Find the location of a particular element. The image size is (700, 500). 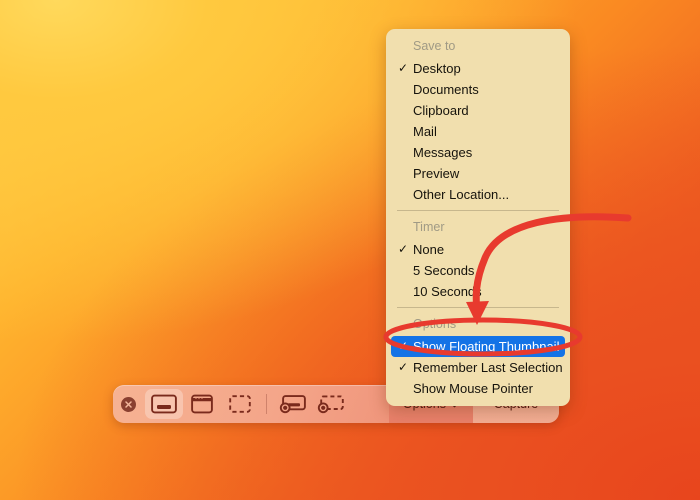

close-icon is located at coordinates (128, 404).